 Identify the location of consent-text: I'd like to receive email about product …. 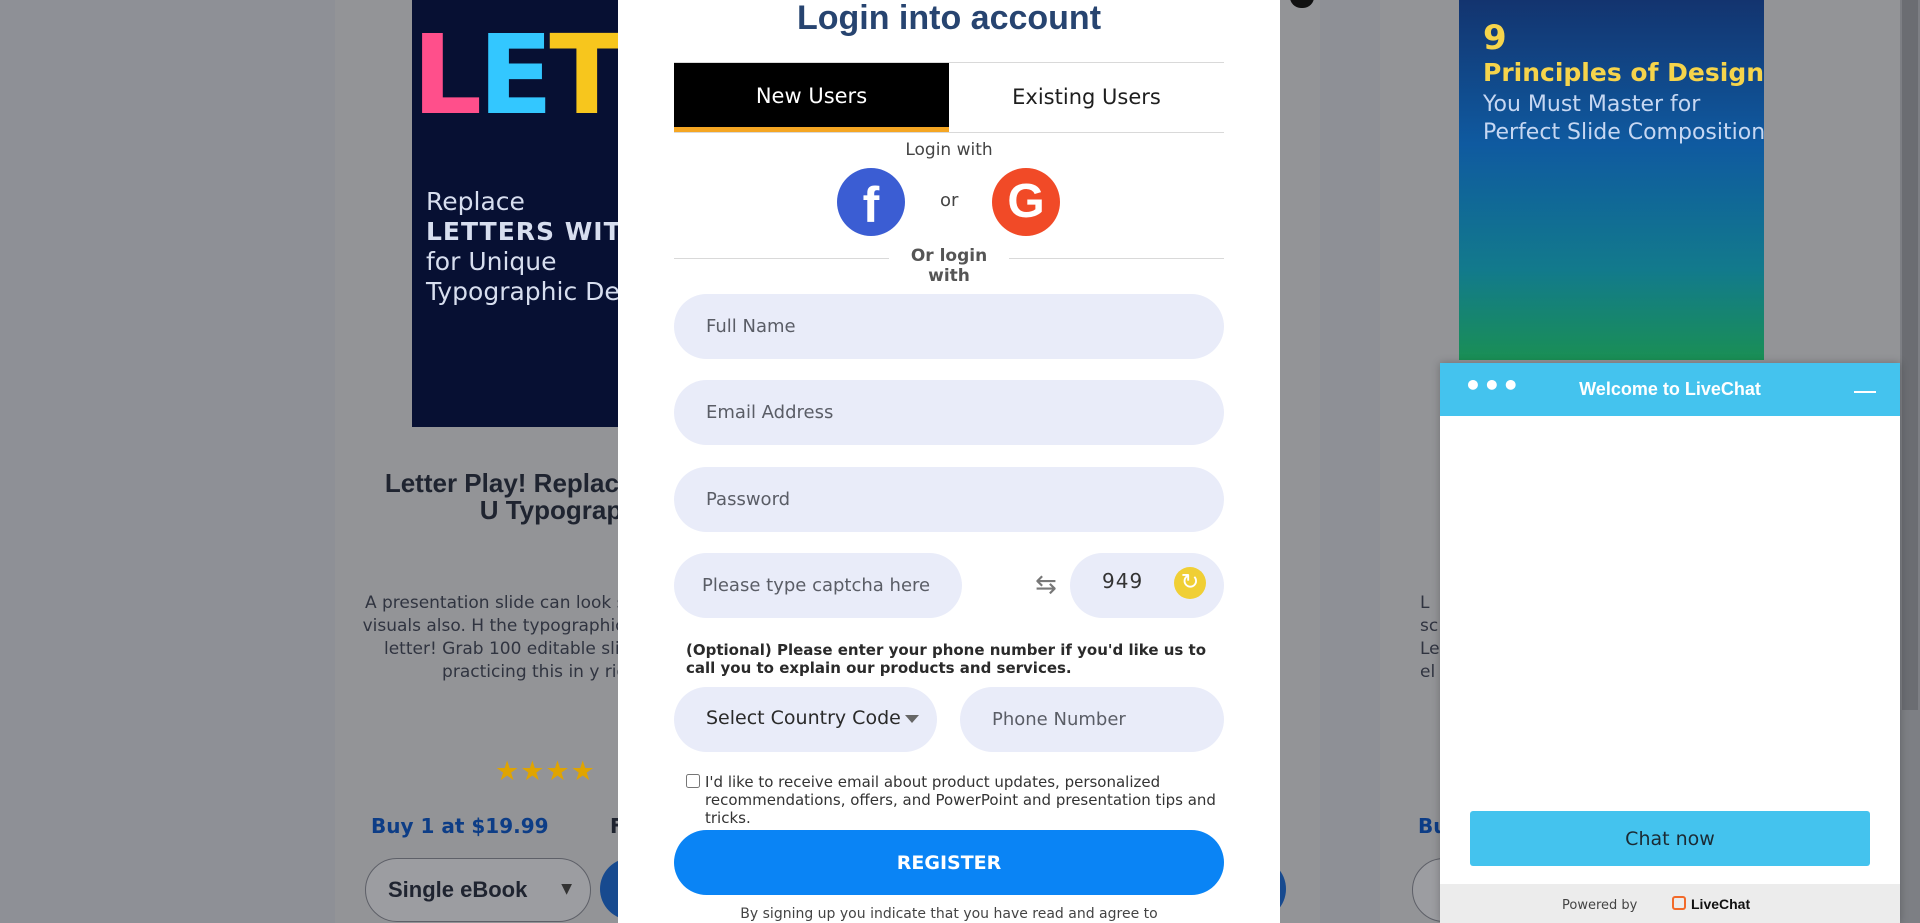
(960, 800).